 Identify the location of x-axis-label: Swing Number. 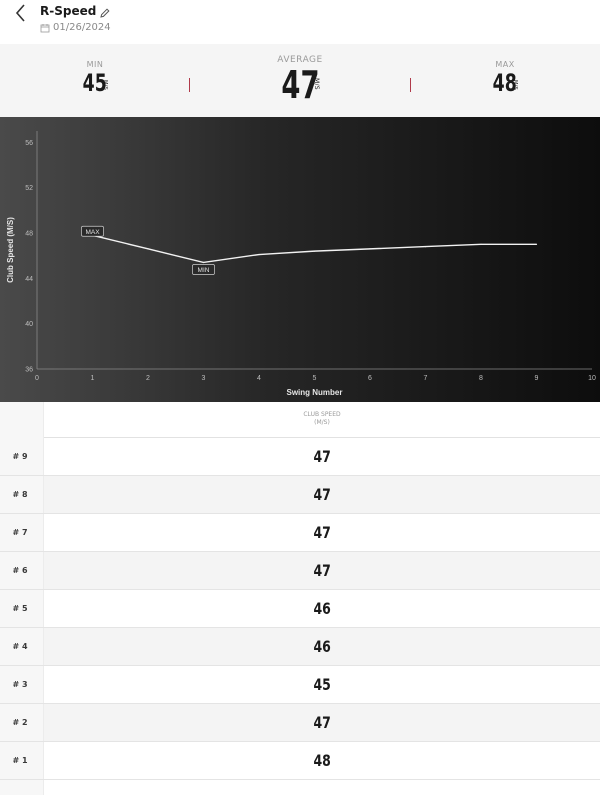
(314, 392).